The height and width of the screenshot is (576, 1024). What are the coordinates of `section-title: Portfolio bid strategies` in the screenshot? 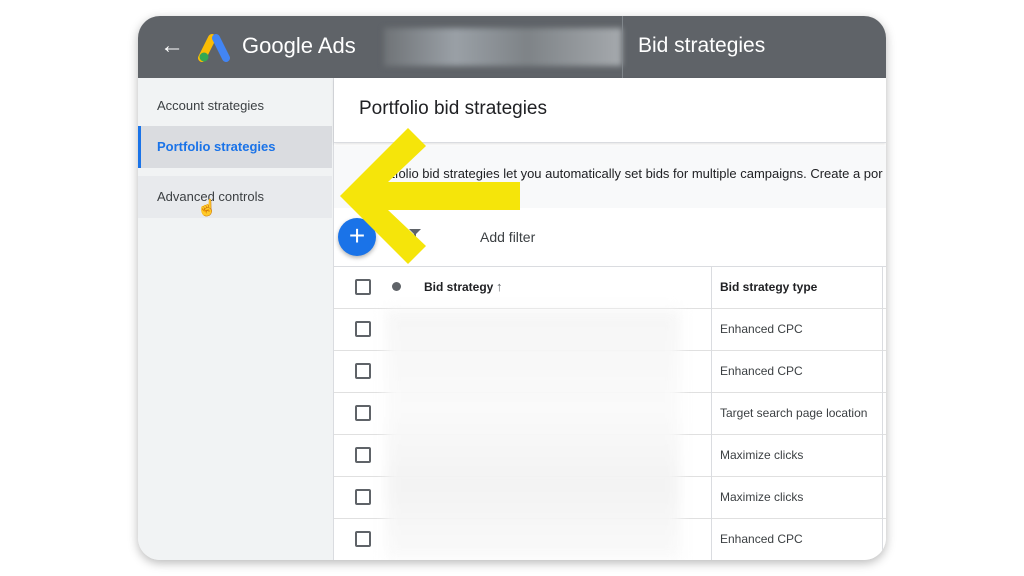 It's located at (453, 108).